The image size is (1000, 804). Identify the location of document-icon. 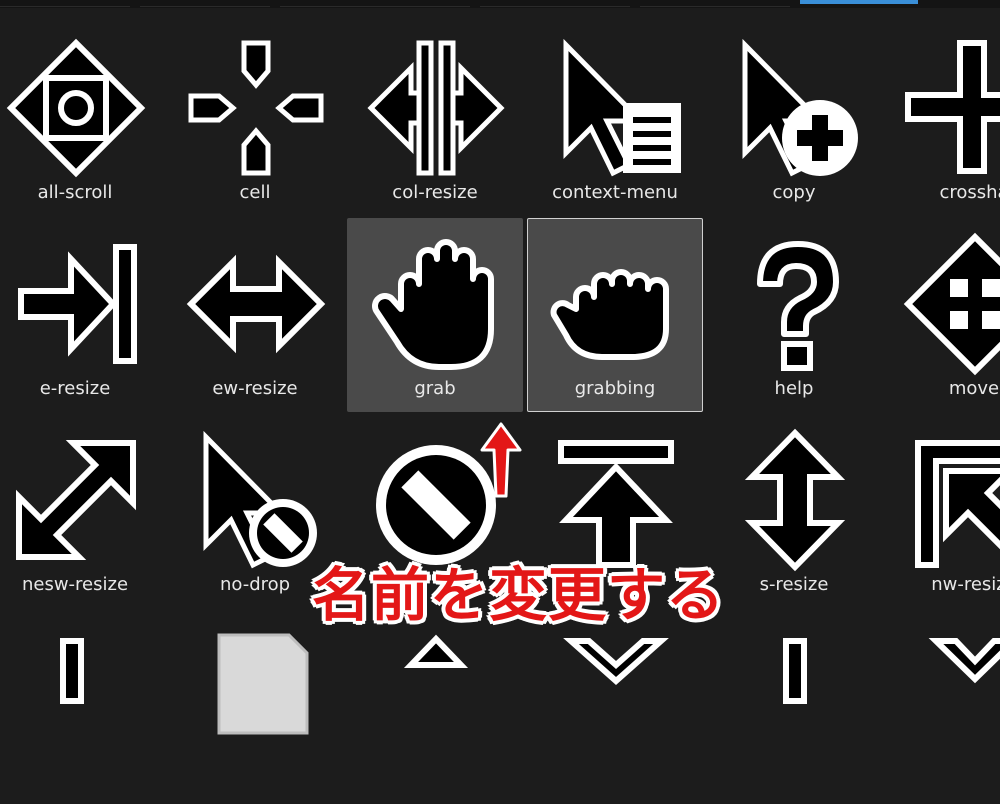
(256, 696).